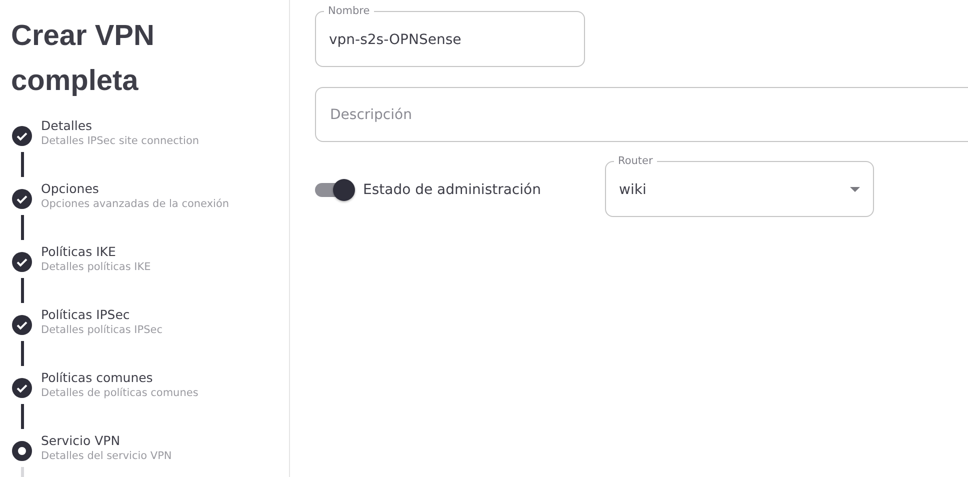 Image resolution: width=968 pixels, height=477 pixels. I want to click on step-description: Detalles políticas IPSec, so click(101, 330).